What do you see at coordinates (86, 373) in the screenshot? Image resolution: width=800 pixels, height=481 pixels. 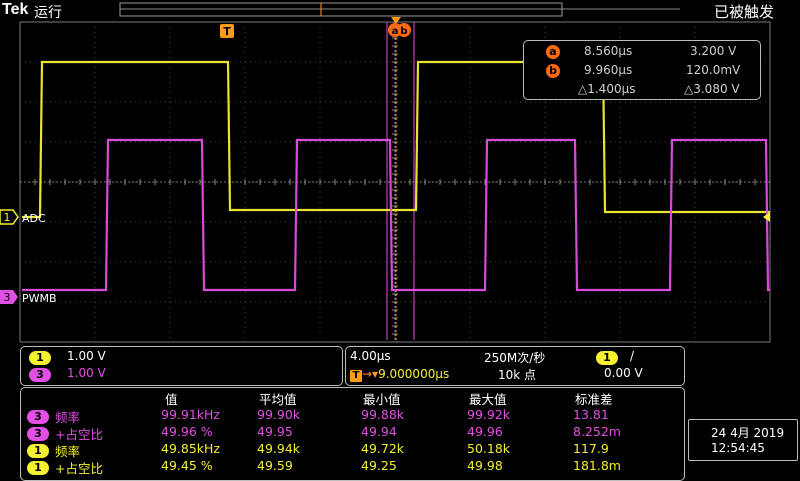 I see `channel-3-scale: 1.00 V` at bounding box center [86, 373].